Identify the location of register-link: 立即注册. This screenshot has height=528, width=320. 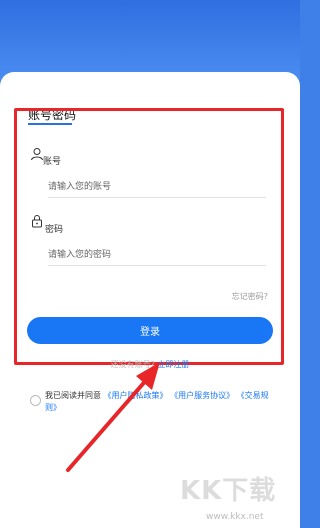
(173, 364).